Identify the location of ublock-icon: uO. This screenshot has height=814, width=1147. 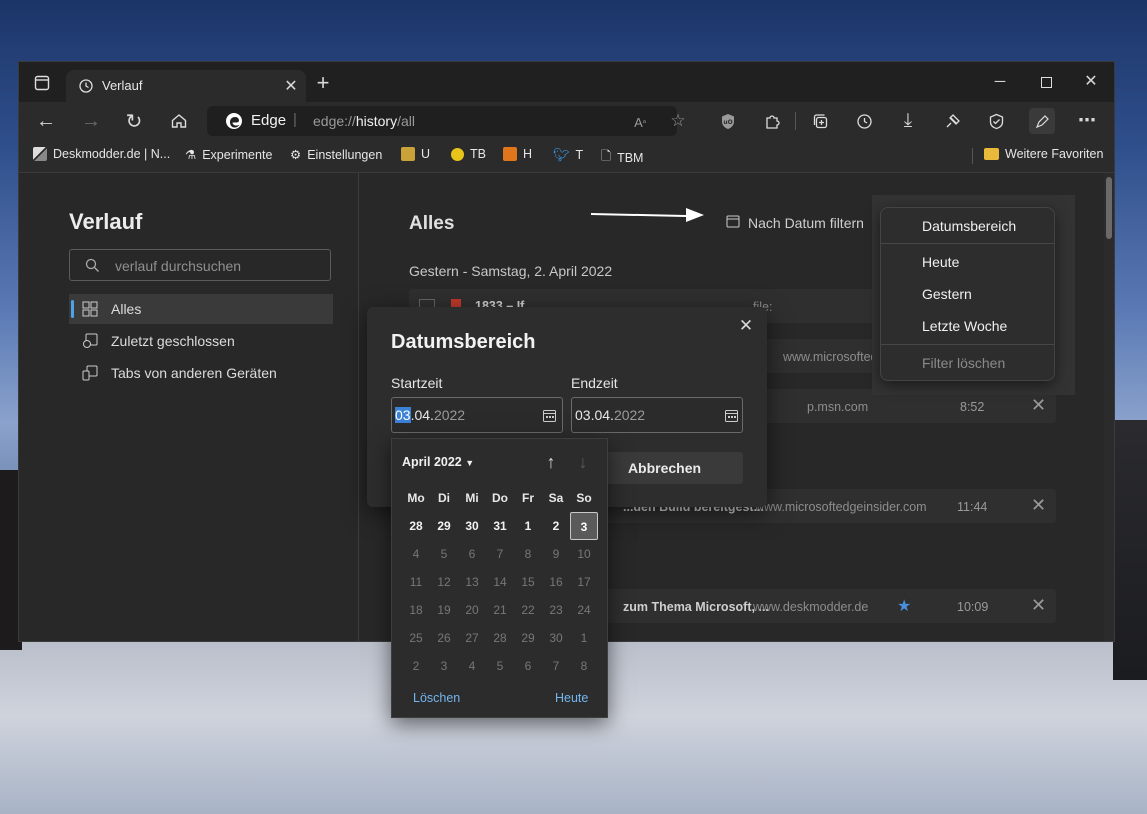
(728, 121).